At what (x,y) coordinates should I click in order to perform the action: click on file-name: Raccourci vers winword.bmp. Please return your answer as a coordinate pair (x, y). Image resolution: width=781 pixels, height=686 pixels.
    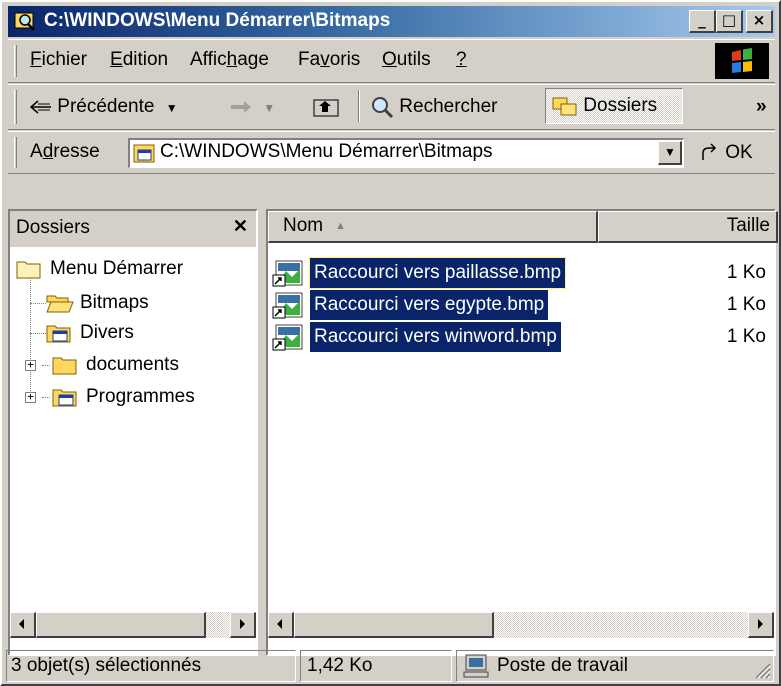
    Looking at the image, I should click on (435, 337).